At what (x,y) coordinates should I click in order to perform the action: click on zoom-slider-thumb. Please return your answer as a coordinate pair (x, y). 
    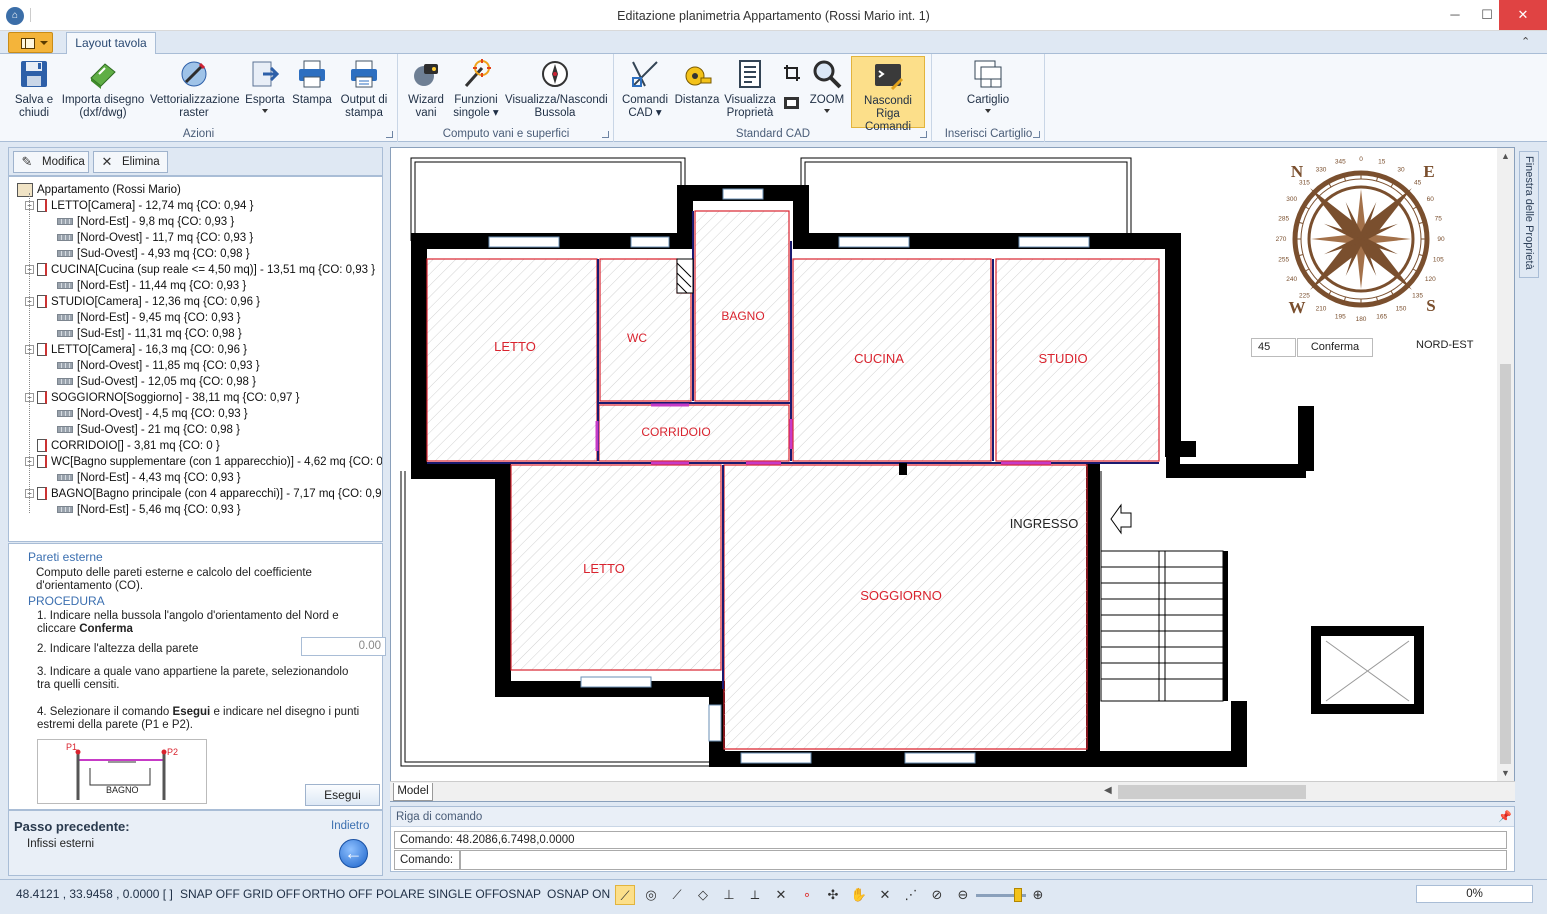
    Looking at the image, I should click on (1018, 895).